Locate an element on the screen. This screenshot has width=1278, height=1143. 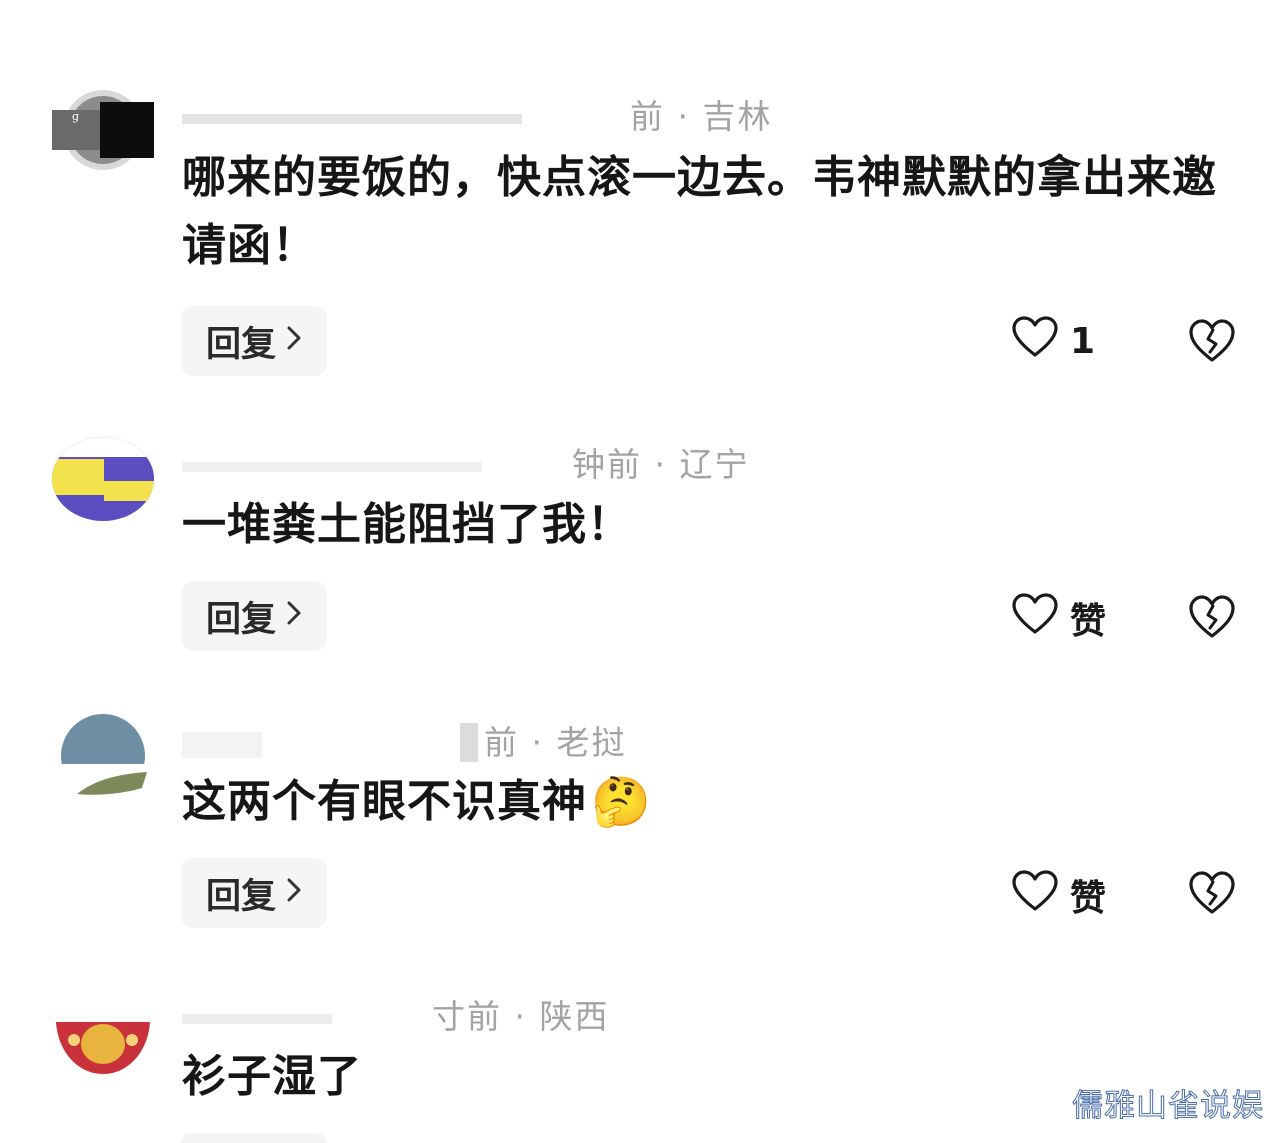
comment-text: 这两个有眼不识真神 🤔 is located at coordinates (702, 802).